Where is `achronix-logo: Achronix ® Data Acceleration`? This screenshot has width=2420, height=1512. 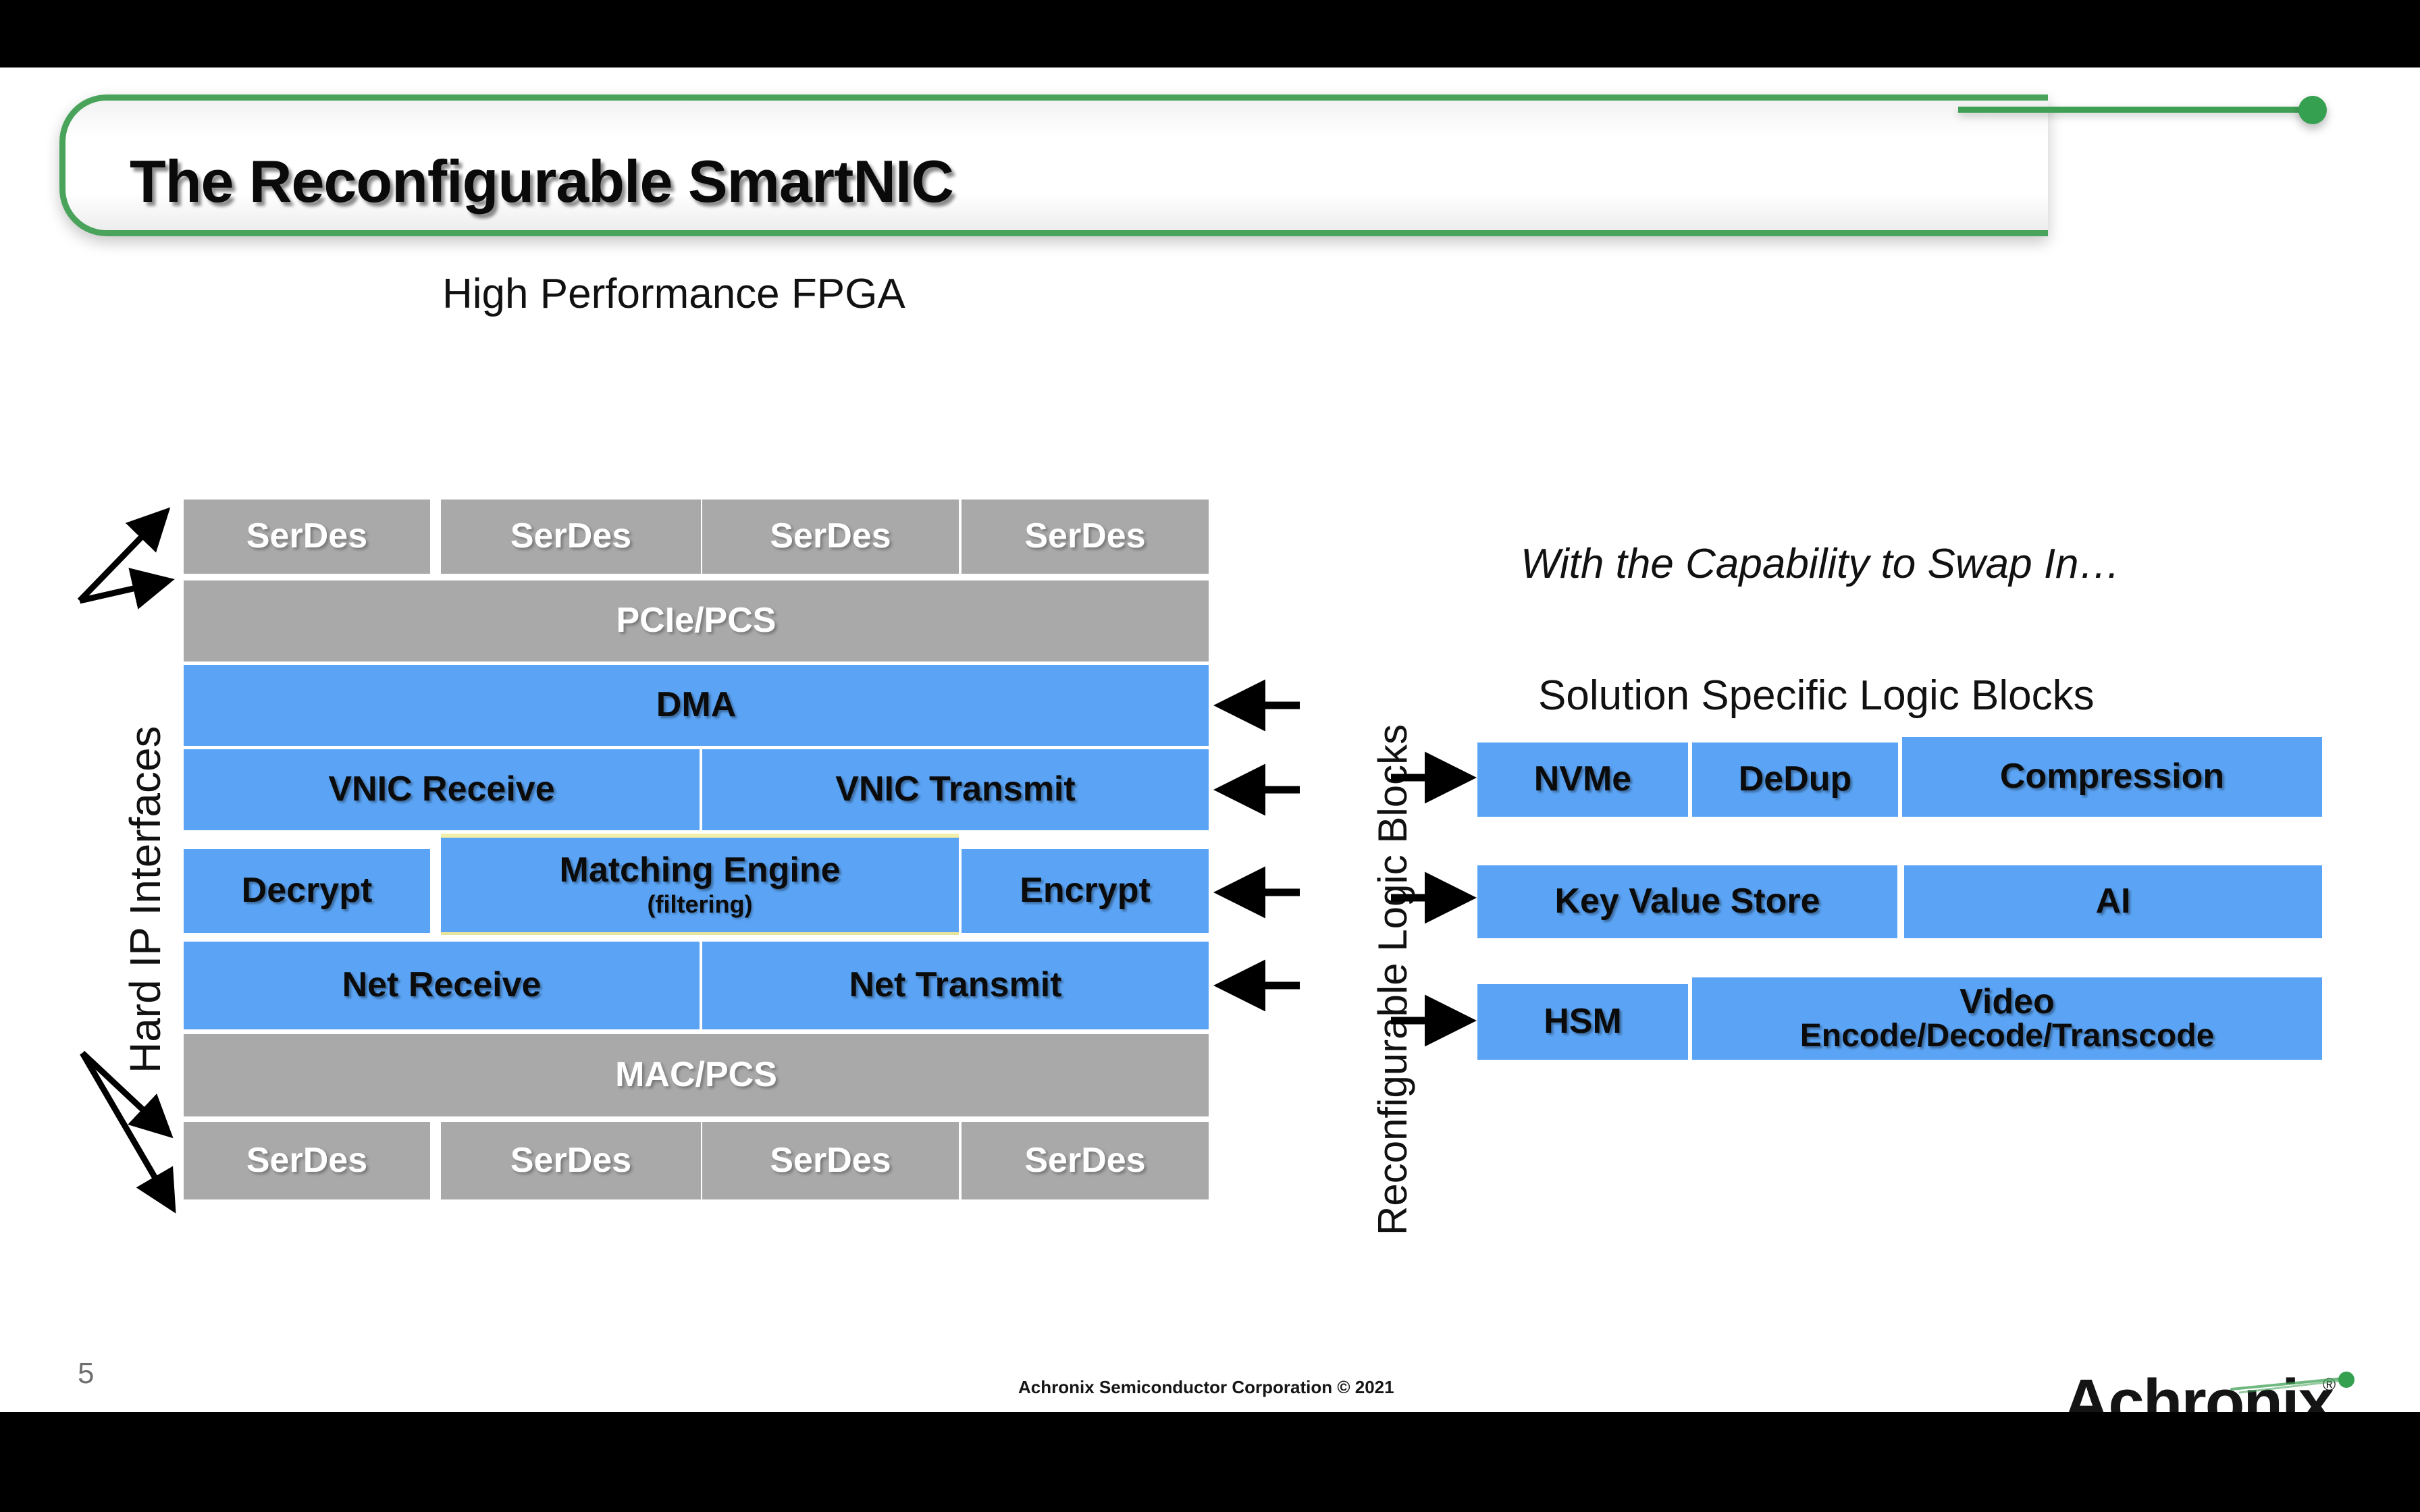
achronix-logo: Achronix ® Data Acceleration is located at coordinates (2218, 1391).